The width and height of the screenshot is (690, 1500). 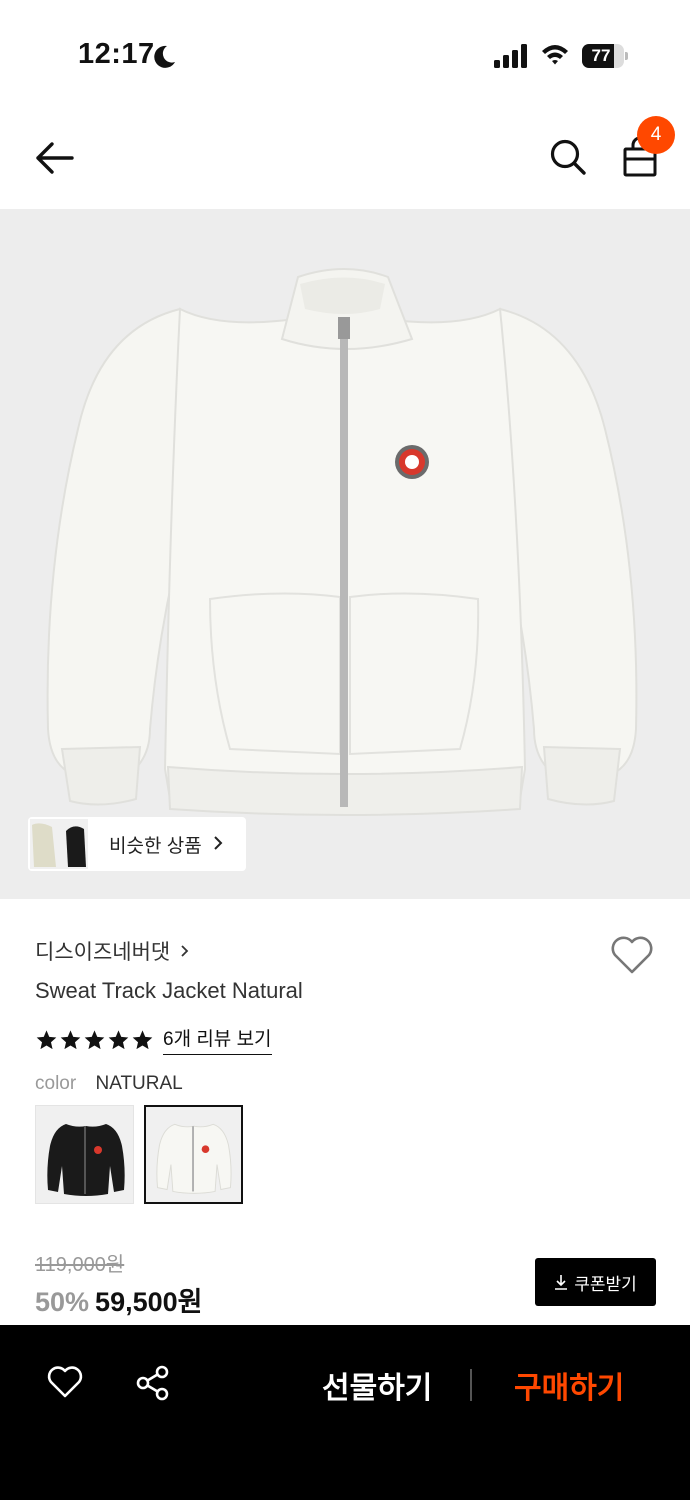 What do you see at coordinates (153, 1383) in the screenshot?
I see `share-icon` at bounding box center [153, 1383].